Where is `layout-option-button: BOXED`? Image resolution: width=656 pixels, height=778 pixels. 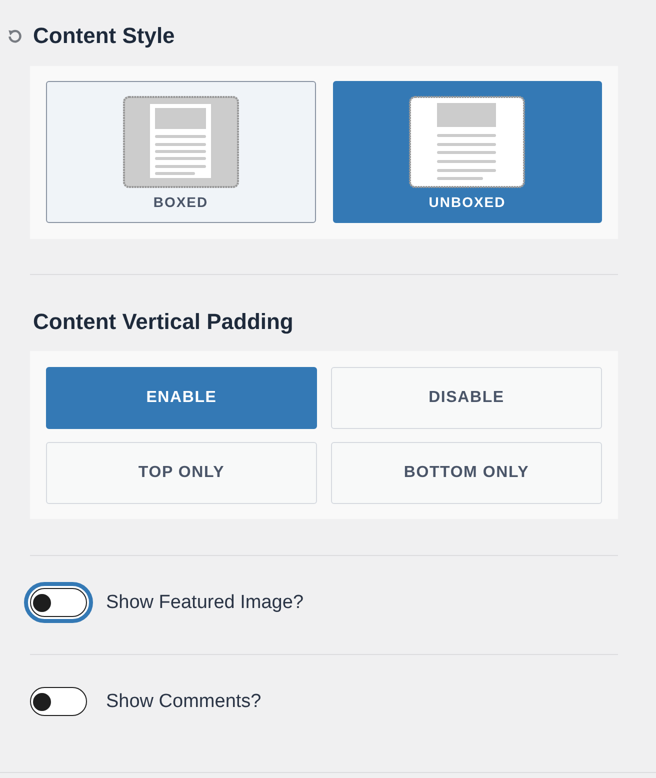
layout-option-button: BOXED is located at coordinates (181, 152).